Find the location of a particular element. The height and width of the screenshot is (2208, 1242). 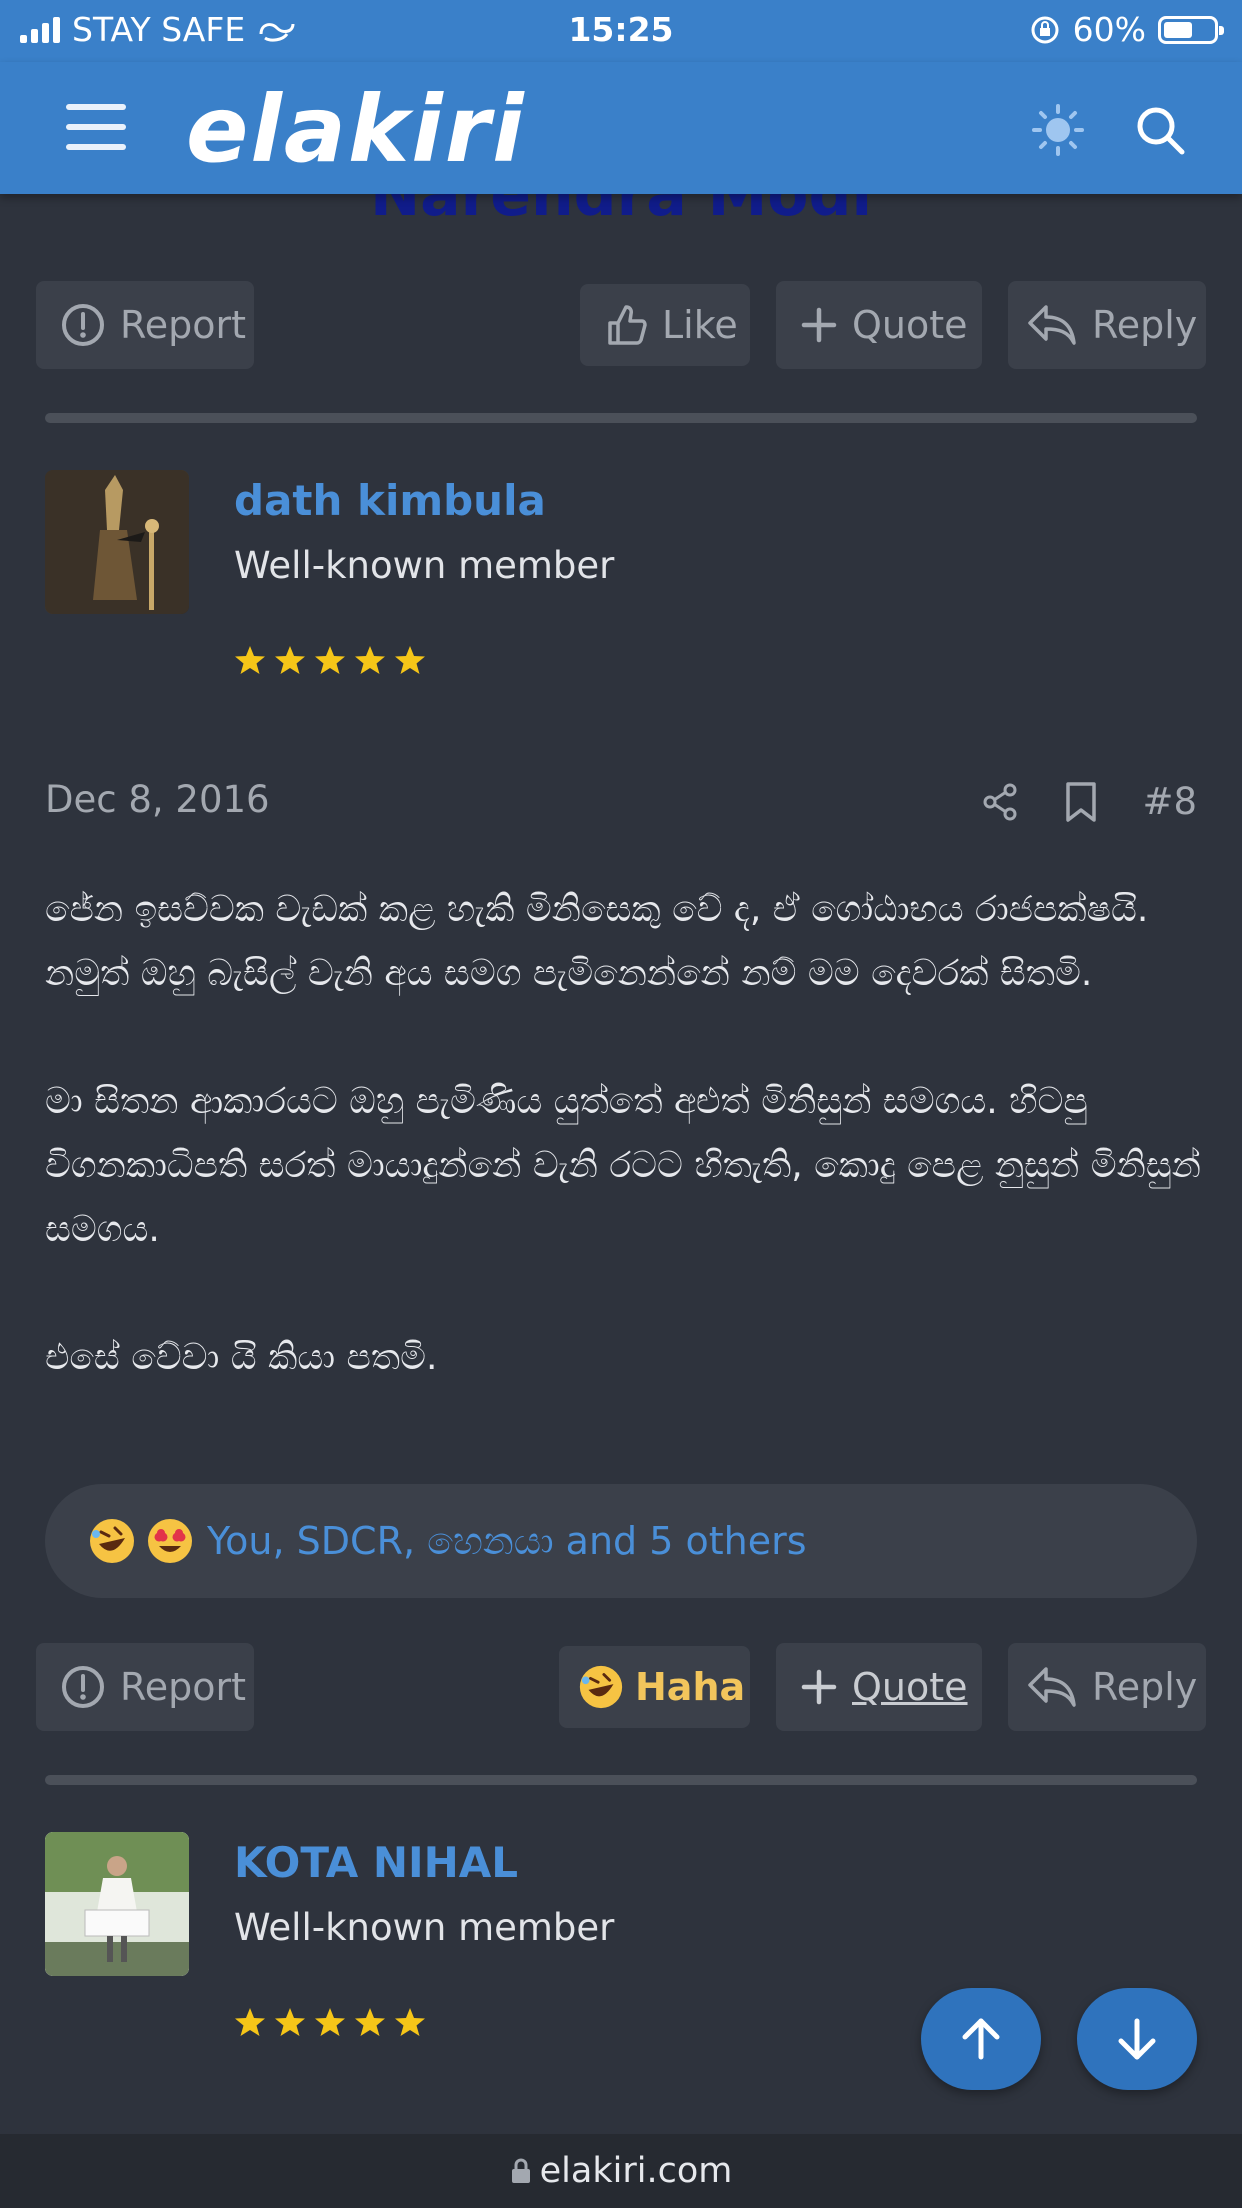

like-button: Like is located at coordinates (665, 325).